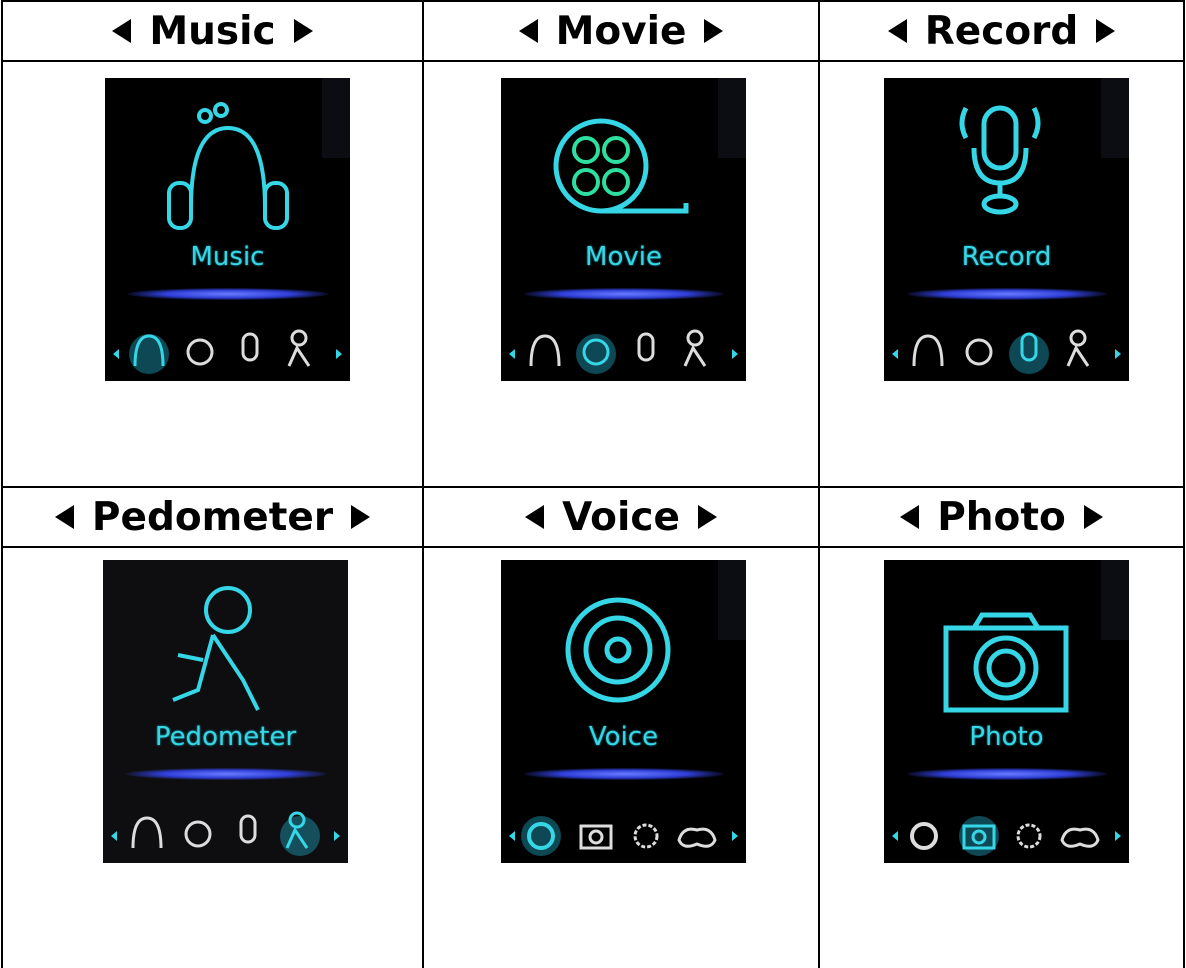  I want to click on header-pedometer: Pedometer, so click(212, 518).